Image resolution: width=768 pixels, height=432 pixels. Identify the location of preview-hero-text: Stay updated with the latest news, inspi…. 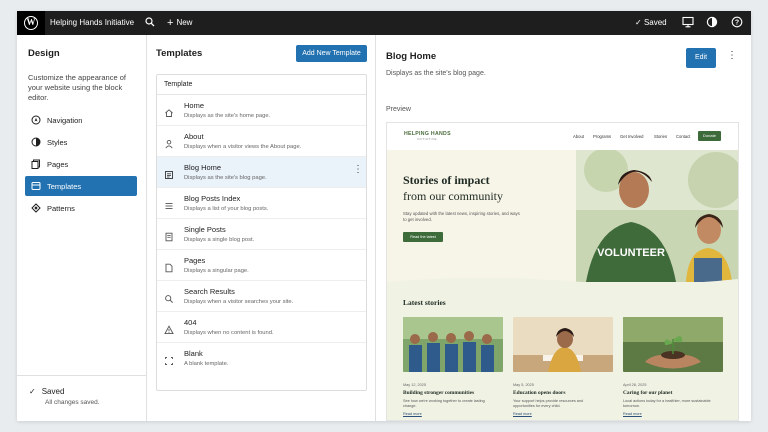
(461, 216).